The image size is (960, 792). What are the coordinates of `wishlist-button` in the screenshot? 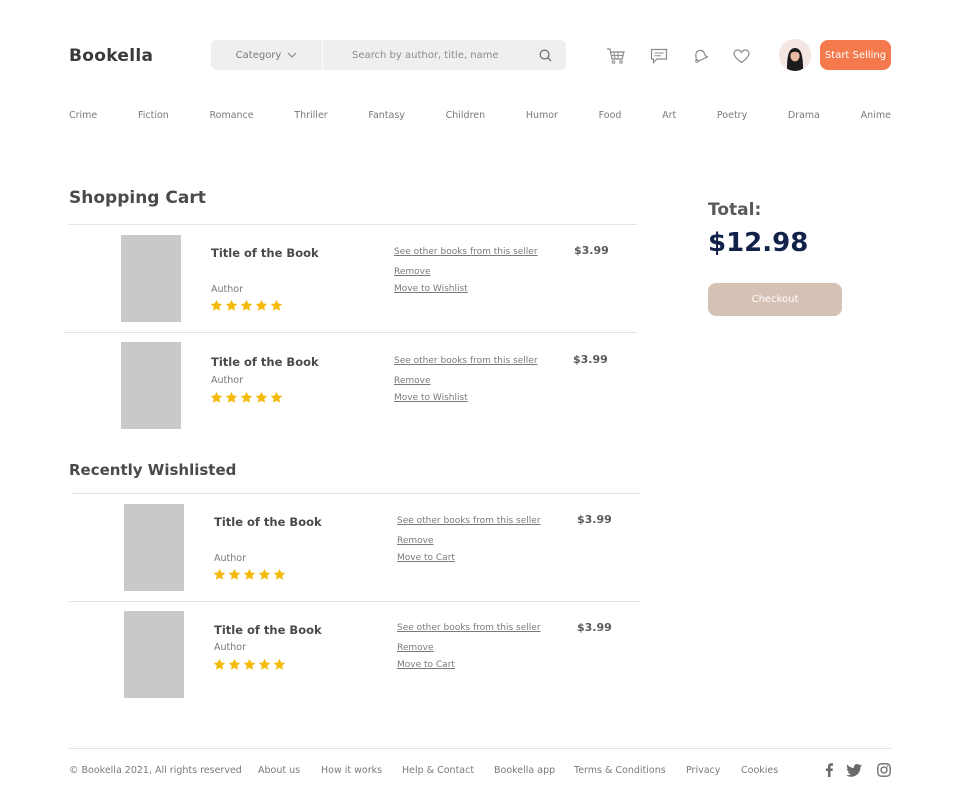 It's located at (741, 56).